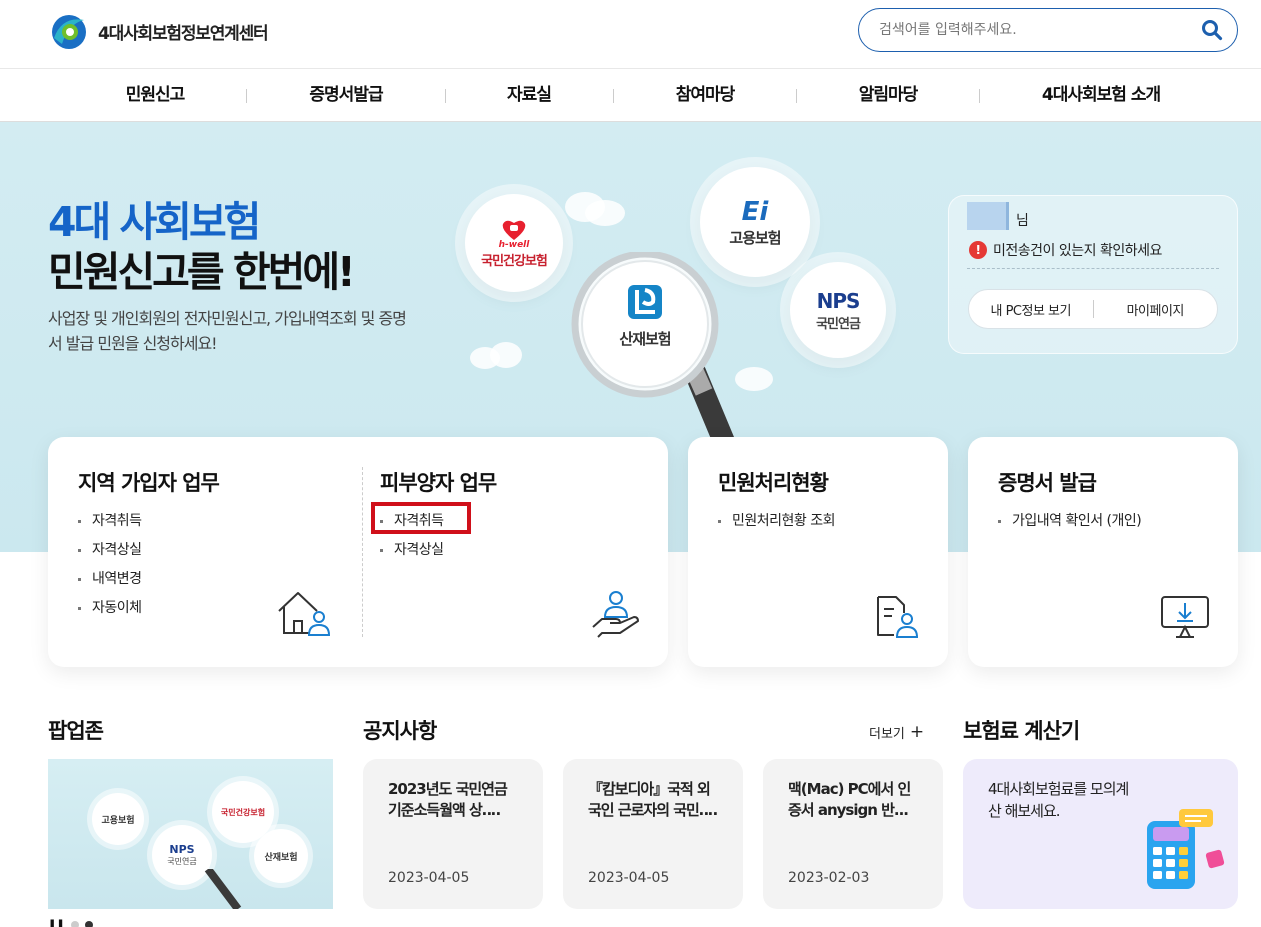  I want to click on industrial-insurance-badge: 산재보험, so click(645, 315).